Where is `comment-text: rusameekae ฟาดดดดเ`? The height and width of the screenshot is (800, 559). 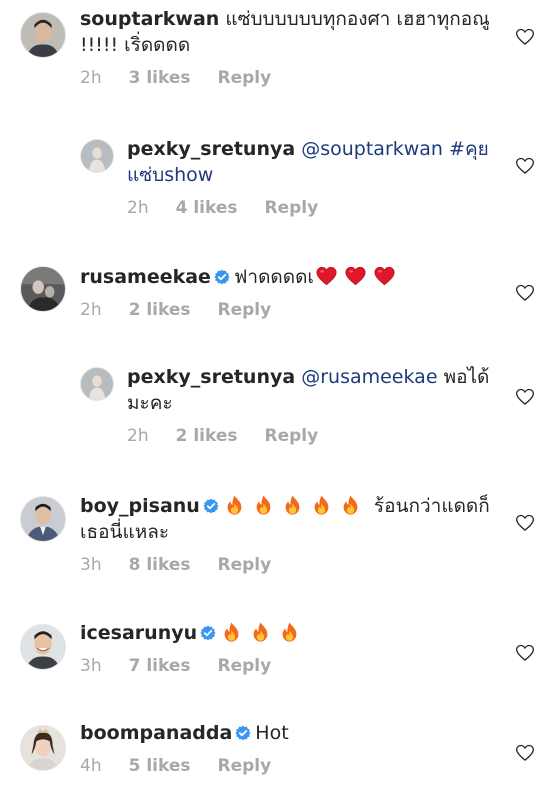 comment-text: rusameekae ฟาดดดดเ is located at coordinates (289, 277).